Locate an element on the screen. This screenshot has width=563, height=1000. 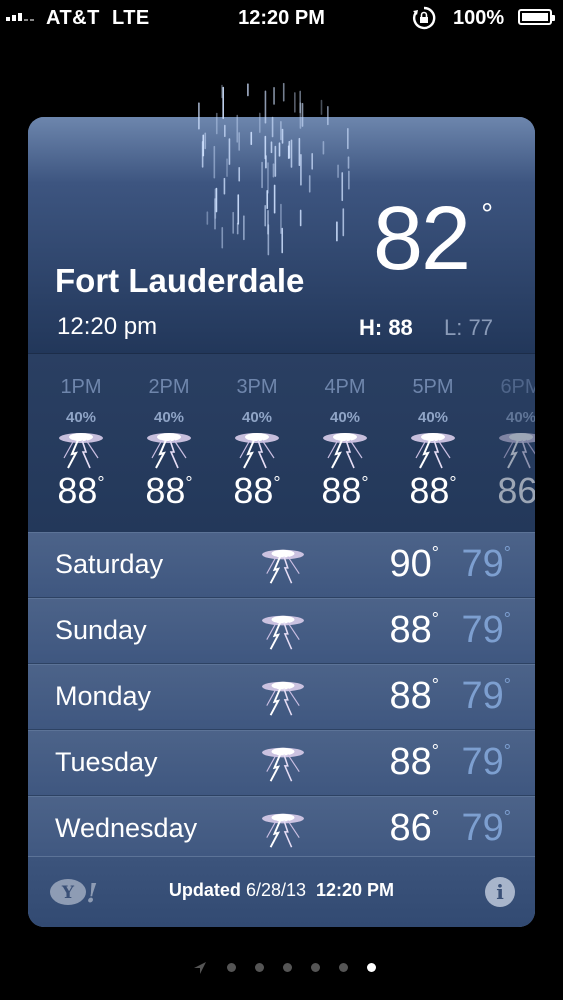
day-high: 86° is located at coordinates (414, 828).